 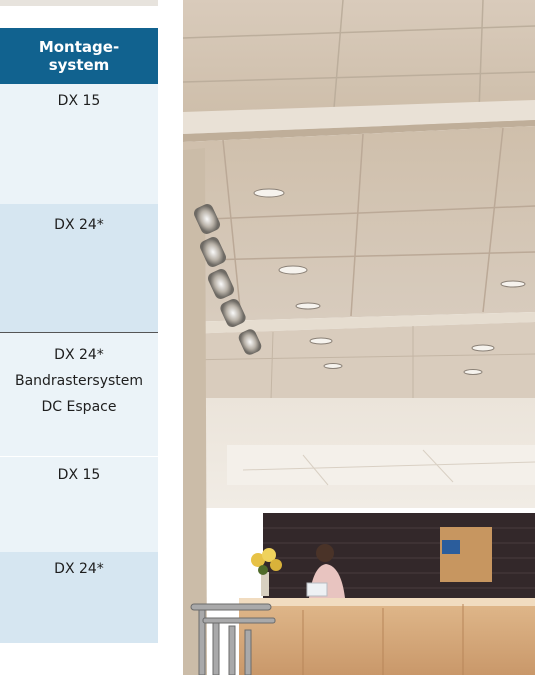 What do you see at coordinates (79, 381) in the screenshot?
I see `cell-text: Bandrastersystem` at bounding box center [79, 381].